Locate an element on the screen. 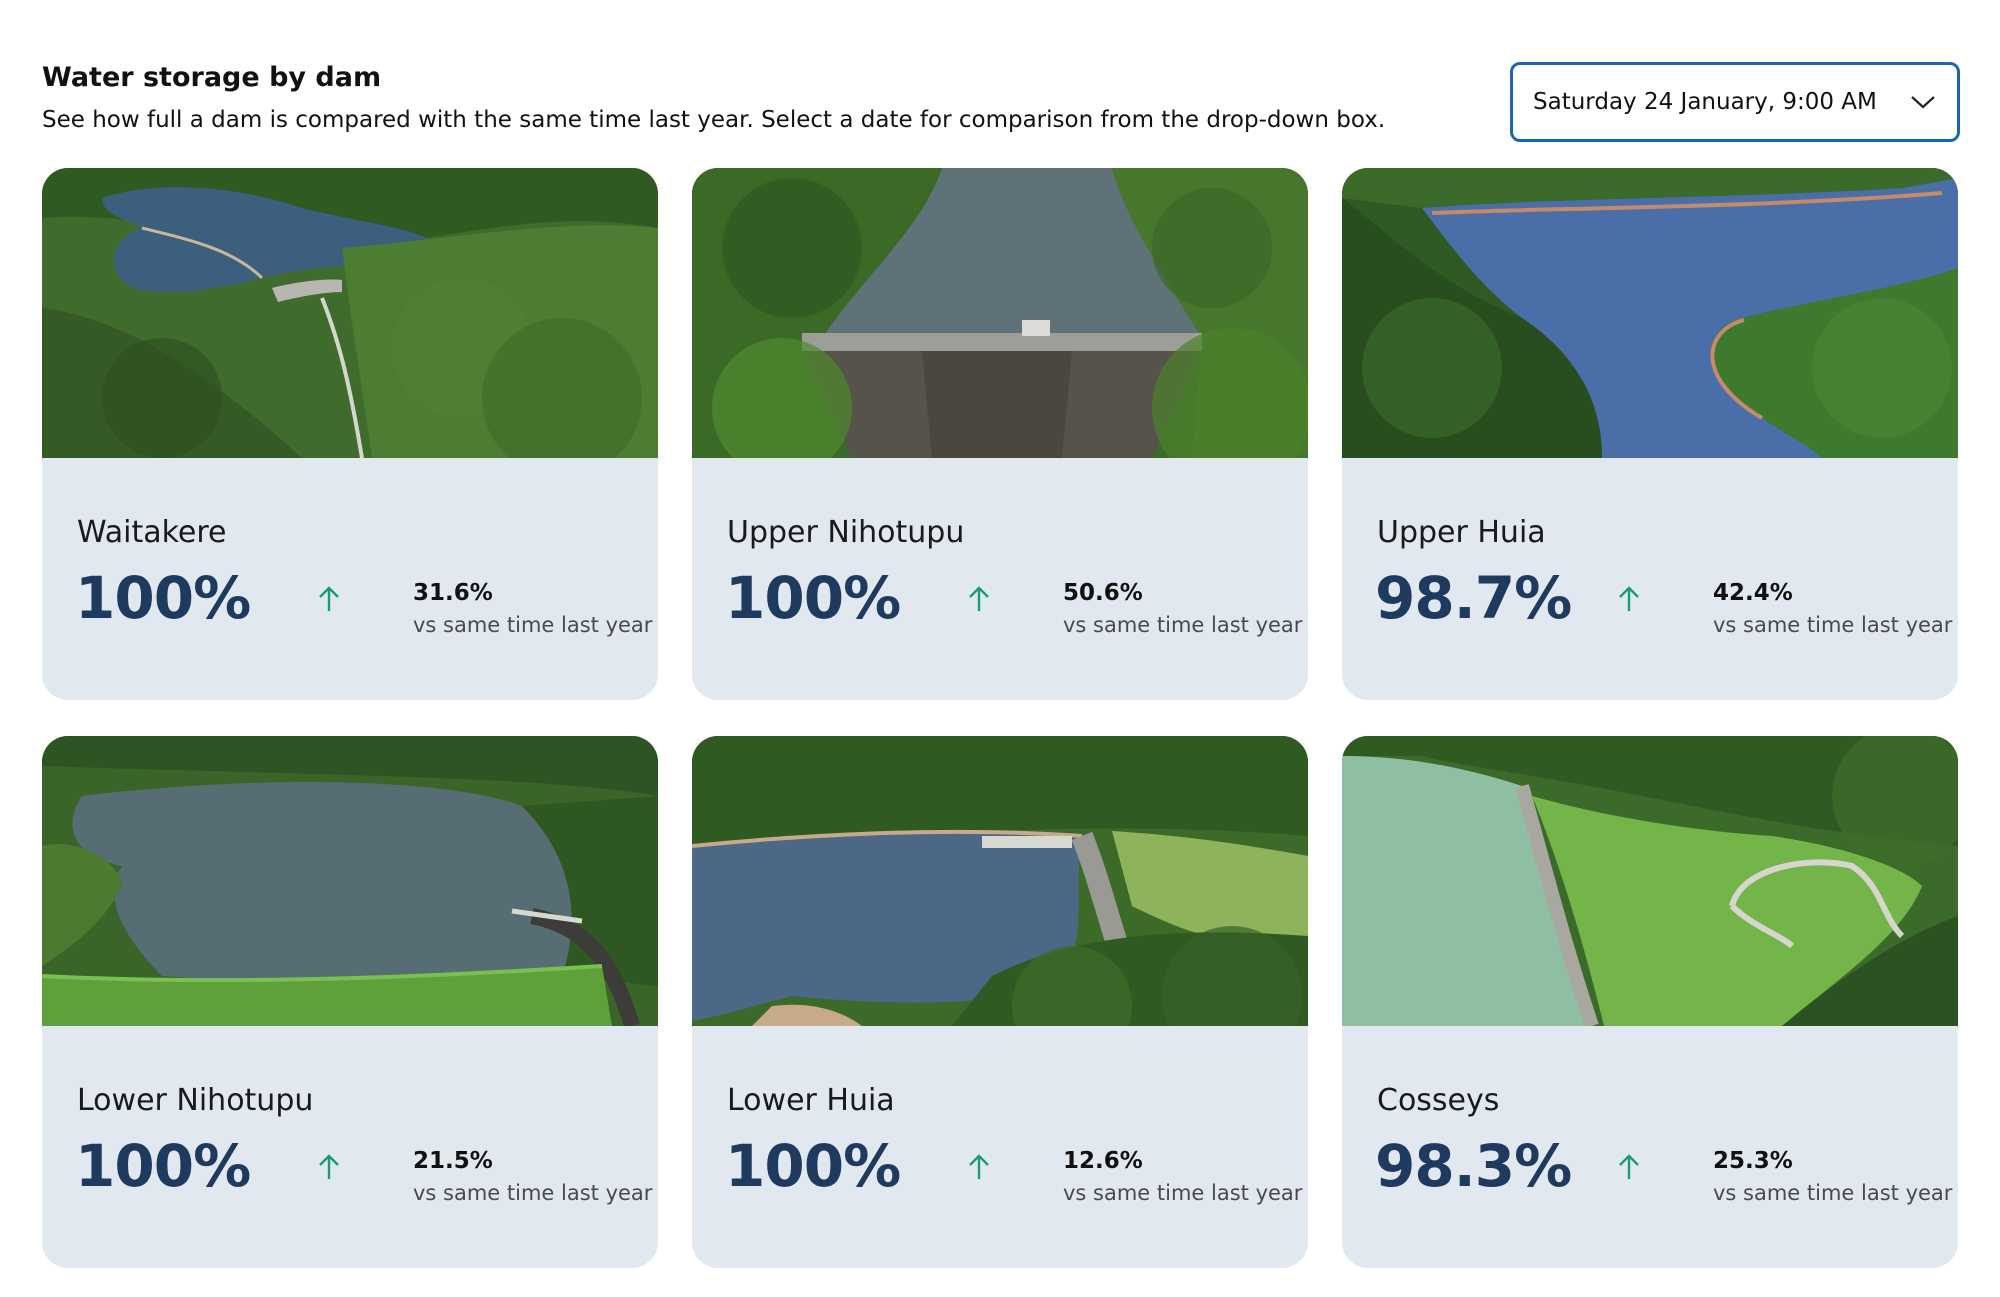 The height and width of the screenshot is (1297, 2000). dam-percent-full: 98.3% is located at coordinates (1473, 1166).